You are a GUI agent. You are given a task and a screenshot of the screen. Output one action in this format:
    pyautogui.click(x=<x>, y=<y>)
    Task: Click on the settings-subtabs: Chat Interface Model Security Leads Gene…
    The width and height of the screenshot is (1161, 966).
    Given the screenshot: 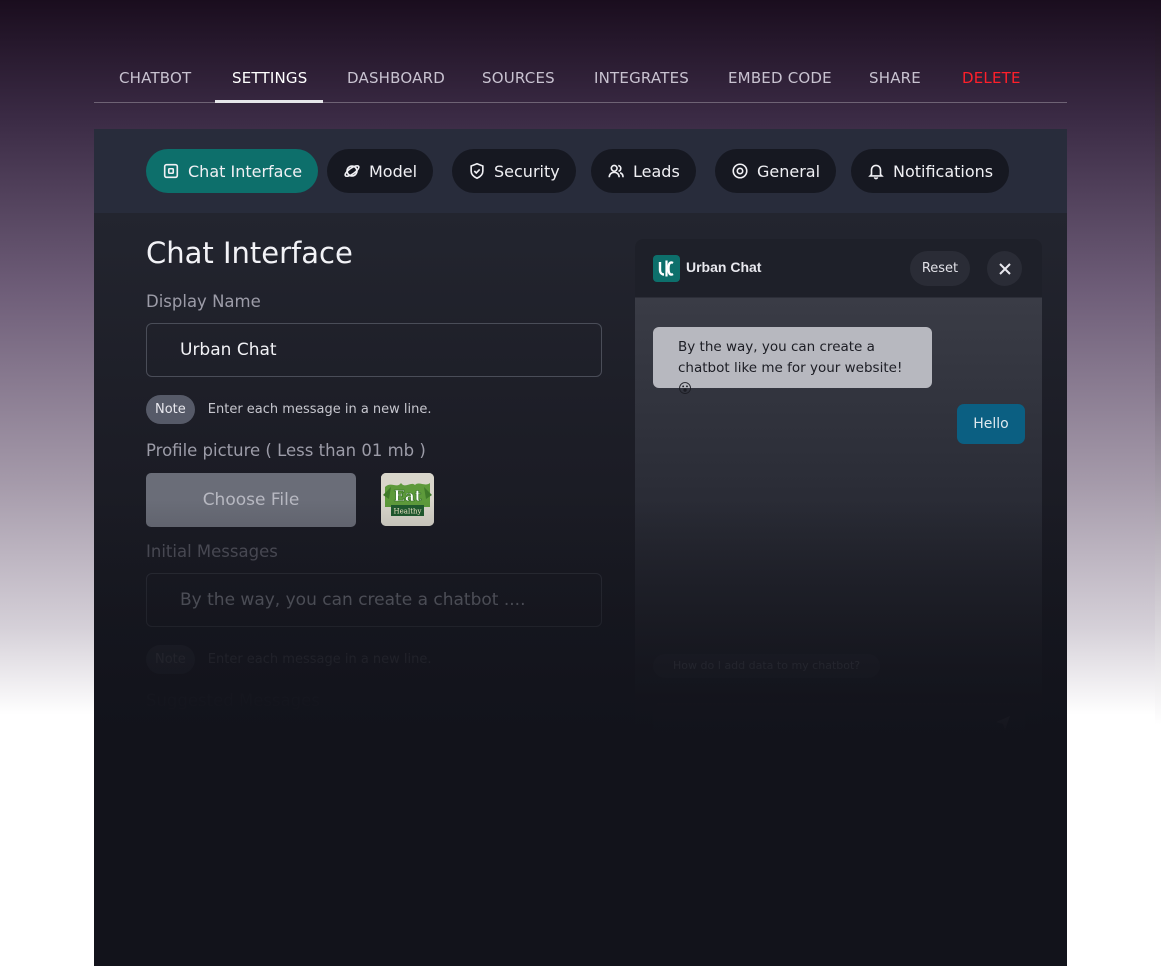 What is the action you would take?
    pyautogui.click(x=580, y=171)
    